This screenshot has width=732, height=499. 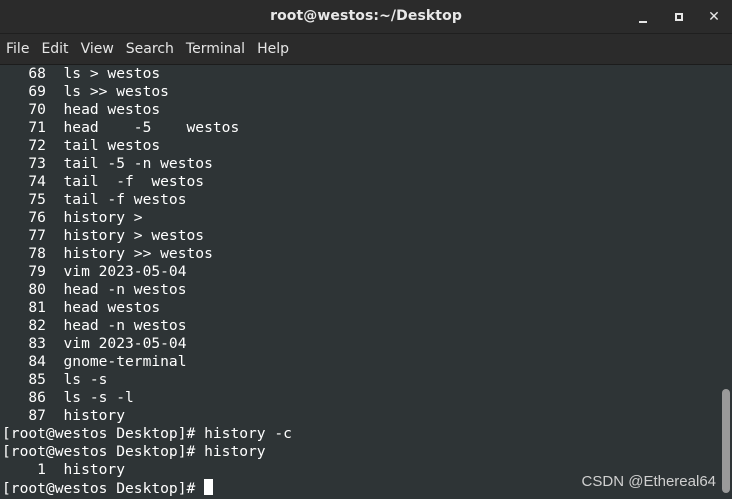 What do you see at coordinates (103, 488) in the screenshot?
I see `shell-prompt: [root@westos Desktop]#` at bounding box center [103, 488].